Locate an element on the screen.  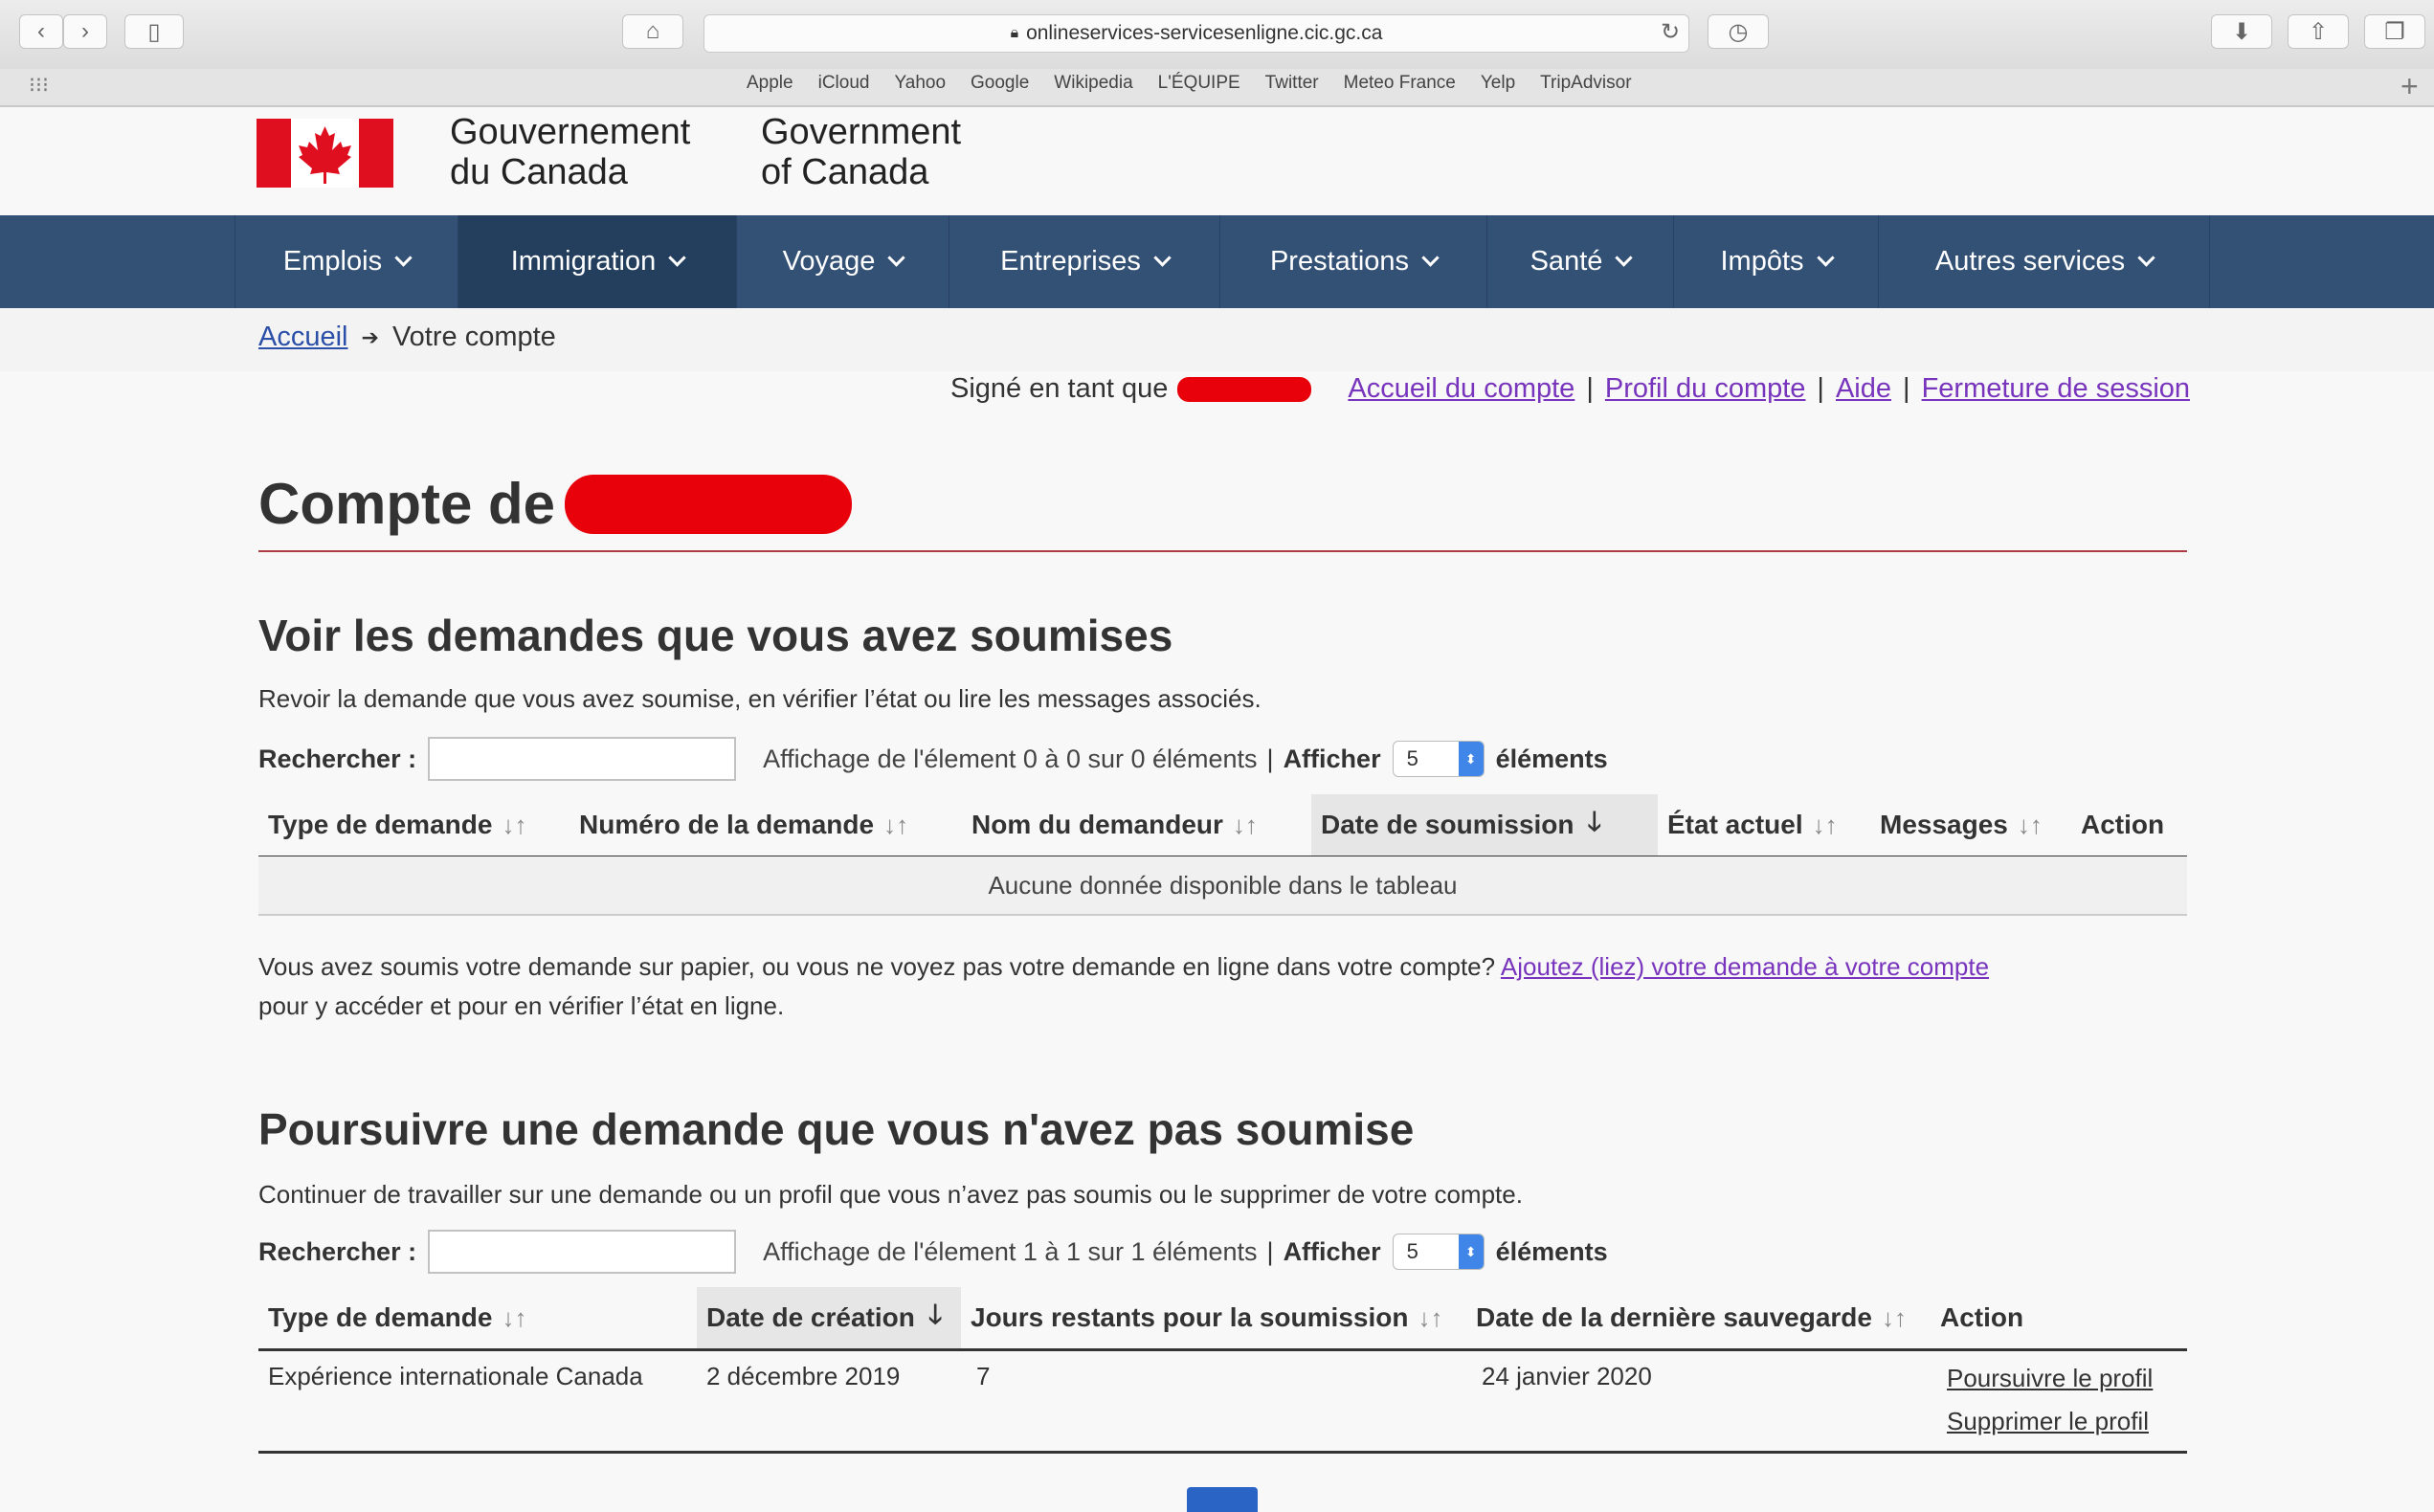
cell-days-left: 7 is located at coordinates (983, 1376).